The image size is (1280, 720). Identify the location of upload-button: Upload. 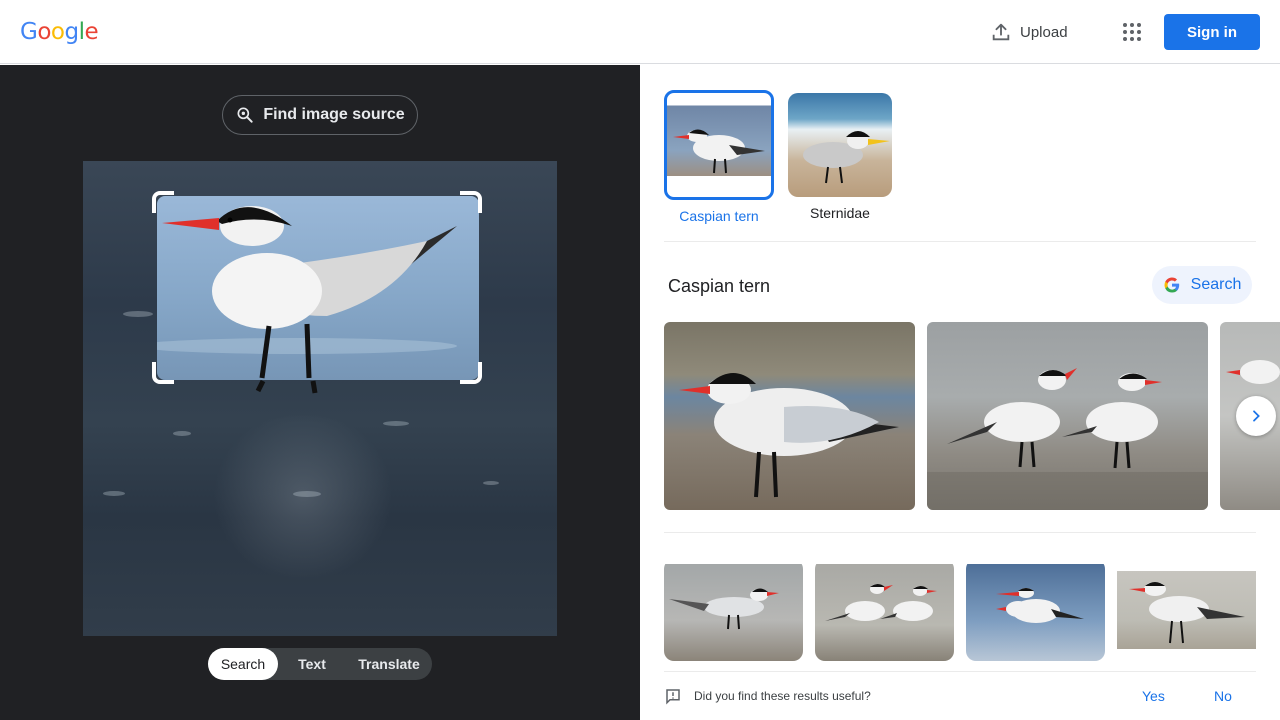
(1029, 32).